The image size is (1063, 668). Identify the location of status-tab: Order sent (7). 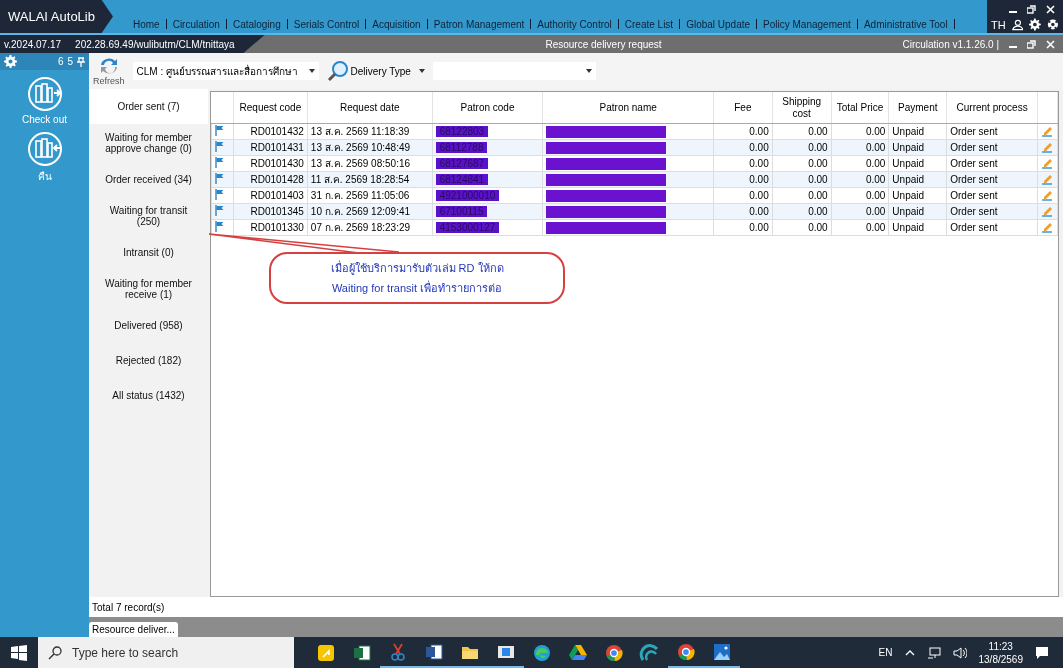
(148, 106).